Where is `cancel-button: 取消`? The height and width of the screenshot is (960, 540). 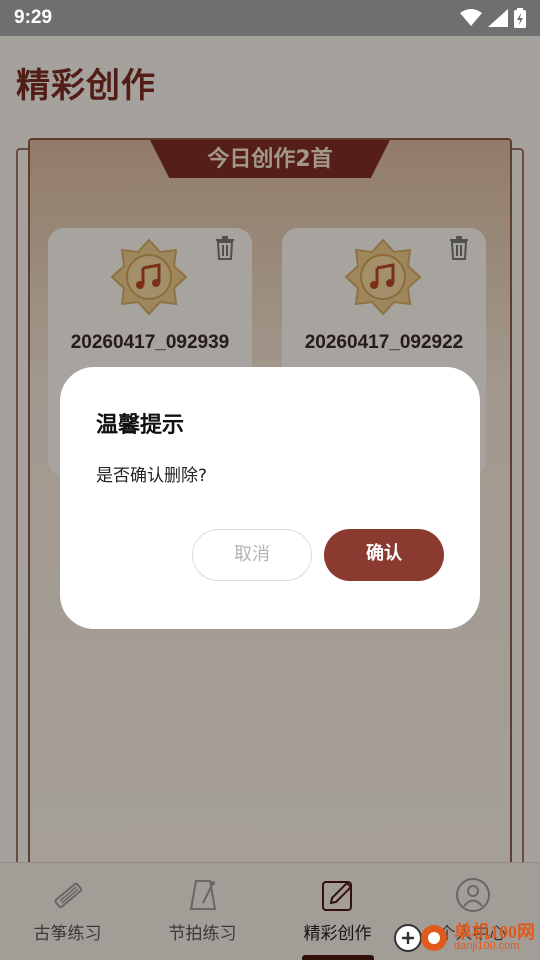
cancel-button: 取消 is located at coordinates (252, 555).